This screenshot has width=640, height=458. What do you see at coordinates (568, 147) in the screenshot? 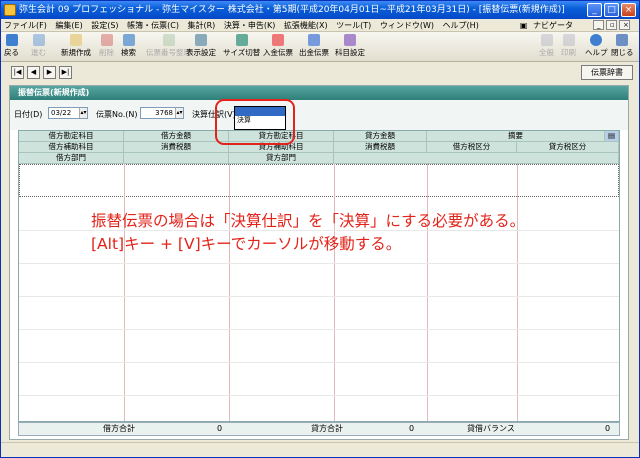
I see `col-credit-tax-class: 貸方税区分` at bounding box center [568, 147].